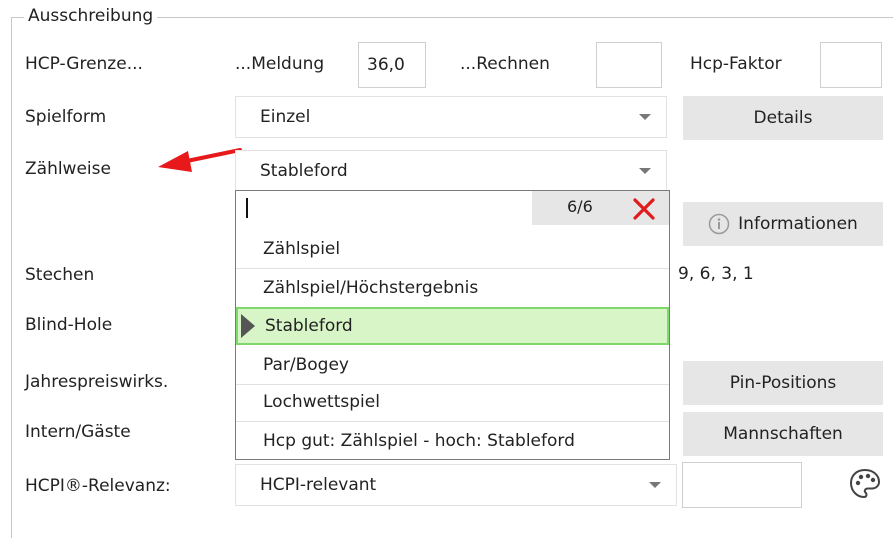 This screenshot has width=893, height=538. Describe the element at coordinates (452, 402) in the screenshot. I see `dropdown-item-lochwettspiel: Lochwettspiel` at that location.